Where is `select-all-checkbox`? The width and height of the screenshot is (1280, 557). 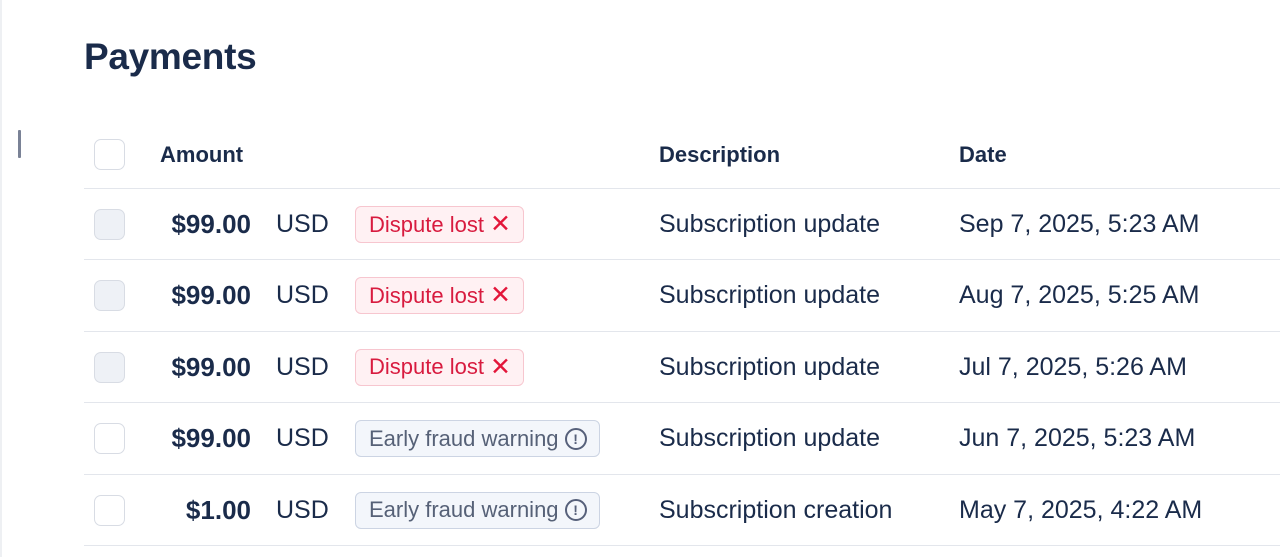 select-all-checkbox is located at coordinates (109, 154).